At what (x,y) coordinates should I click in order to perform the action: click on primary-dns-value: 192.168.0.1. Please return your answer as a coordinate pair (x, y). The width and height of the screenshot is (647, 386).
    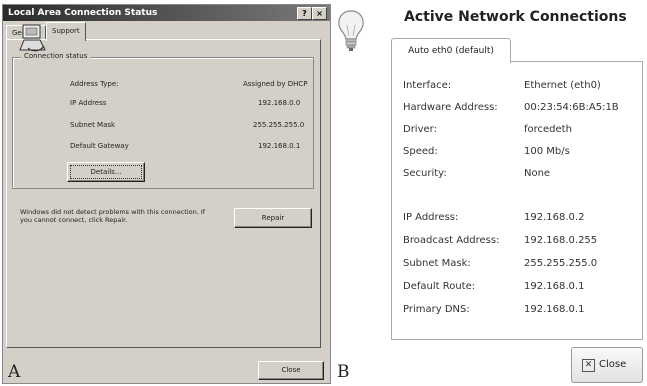
    Looking at the image, I should click on (554, 309).